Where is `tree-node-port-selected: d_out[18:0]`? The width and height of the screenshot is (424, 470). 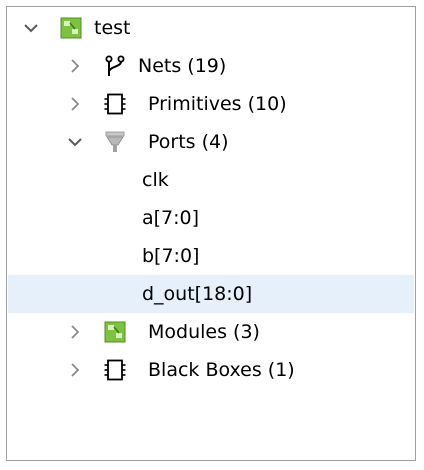 tree-node-port-selected: d_out[18:0] is located at coordinates (211, 294).